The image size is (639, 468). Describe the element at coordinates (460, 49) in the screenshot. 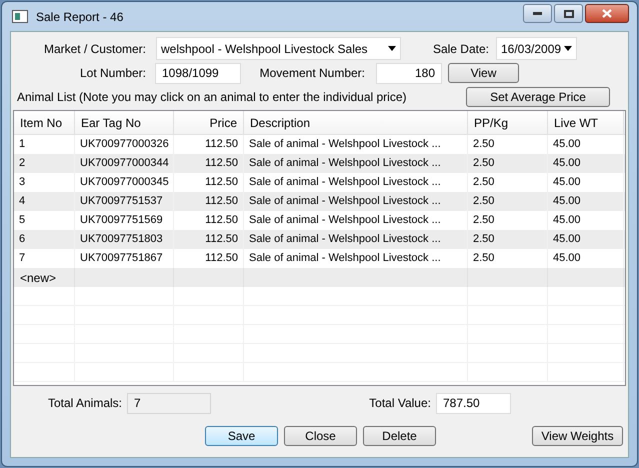

I see `field-label: Sale Date:` at that location.